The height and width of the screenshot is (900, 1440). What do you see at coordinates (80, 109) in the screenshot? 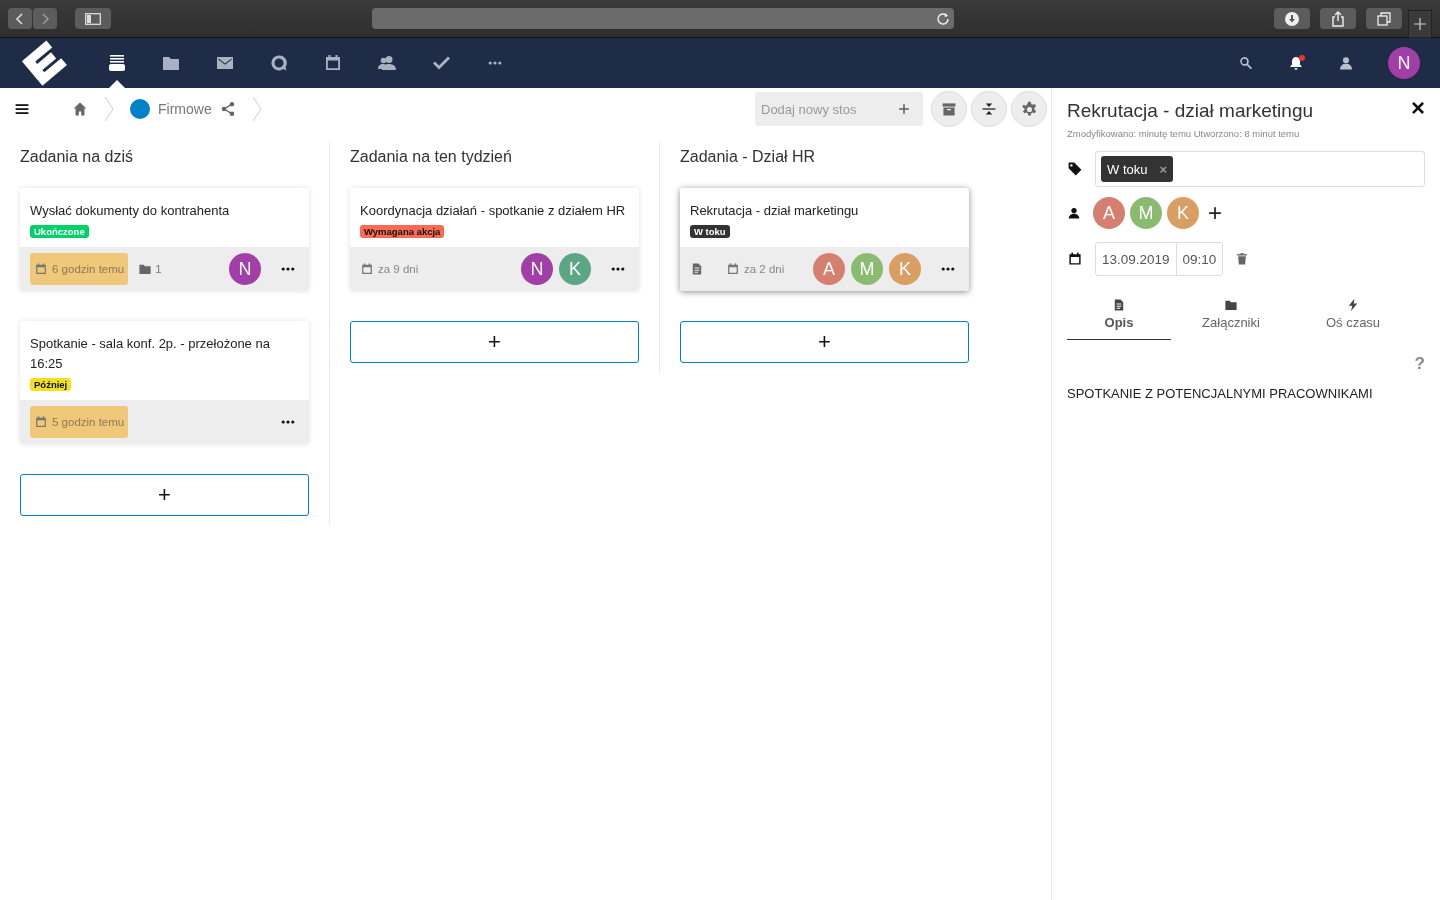
I see `home-icon` at bounding box center [80, 109].